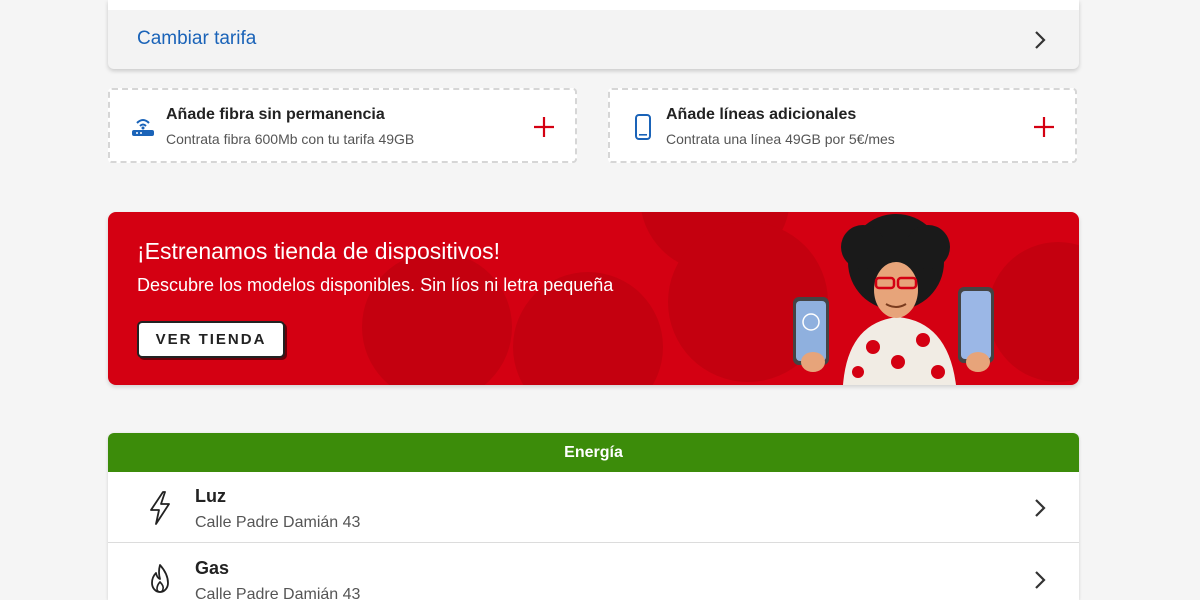  What do you see at coordinates (593, 34) in the screenshot?
I see `change-plan-card: Cambiar tarifa` at bounding box center [593, 34].